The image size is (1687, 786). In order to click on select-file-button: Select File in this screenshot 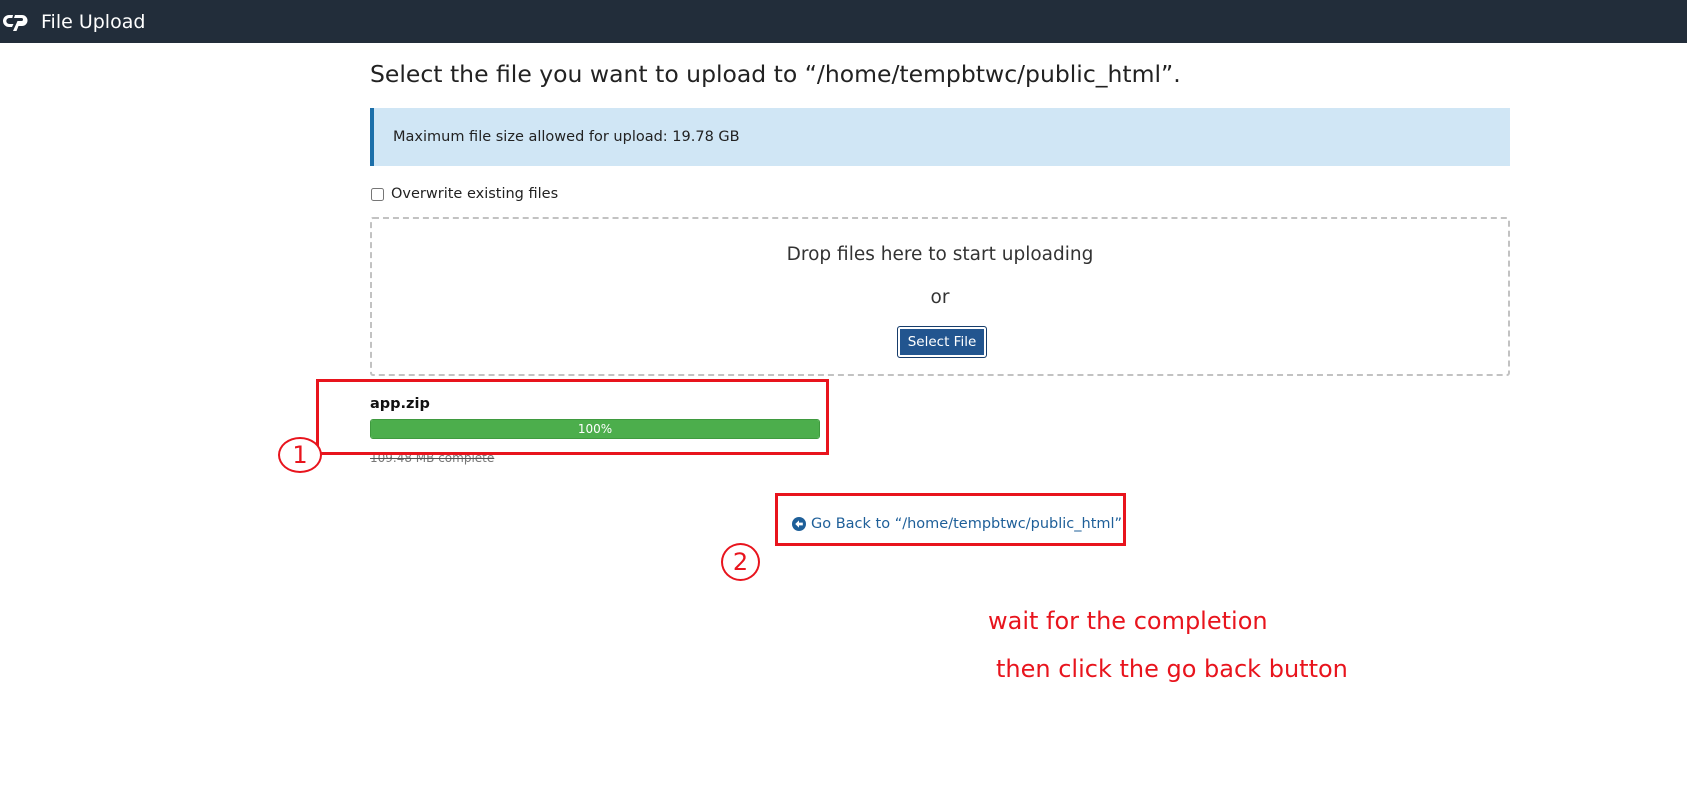, I will do `click(942, 342)`.